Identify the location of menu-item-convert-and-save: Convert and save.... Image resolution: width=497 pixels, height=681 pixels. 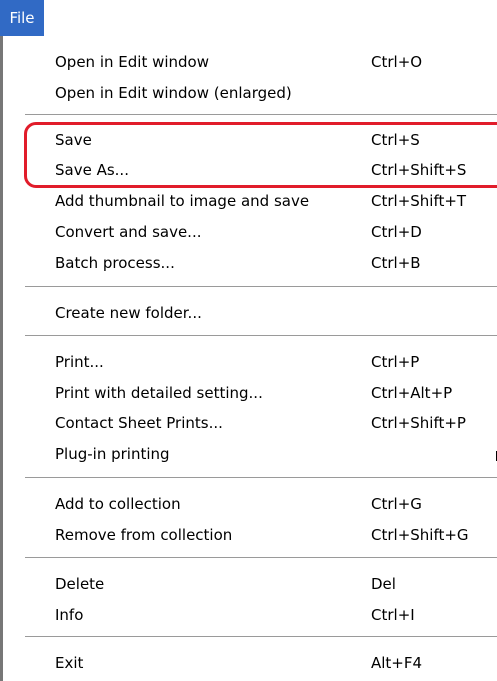
(128, 232).